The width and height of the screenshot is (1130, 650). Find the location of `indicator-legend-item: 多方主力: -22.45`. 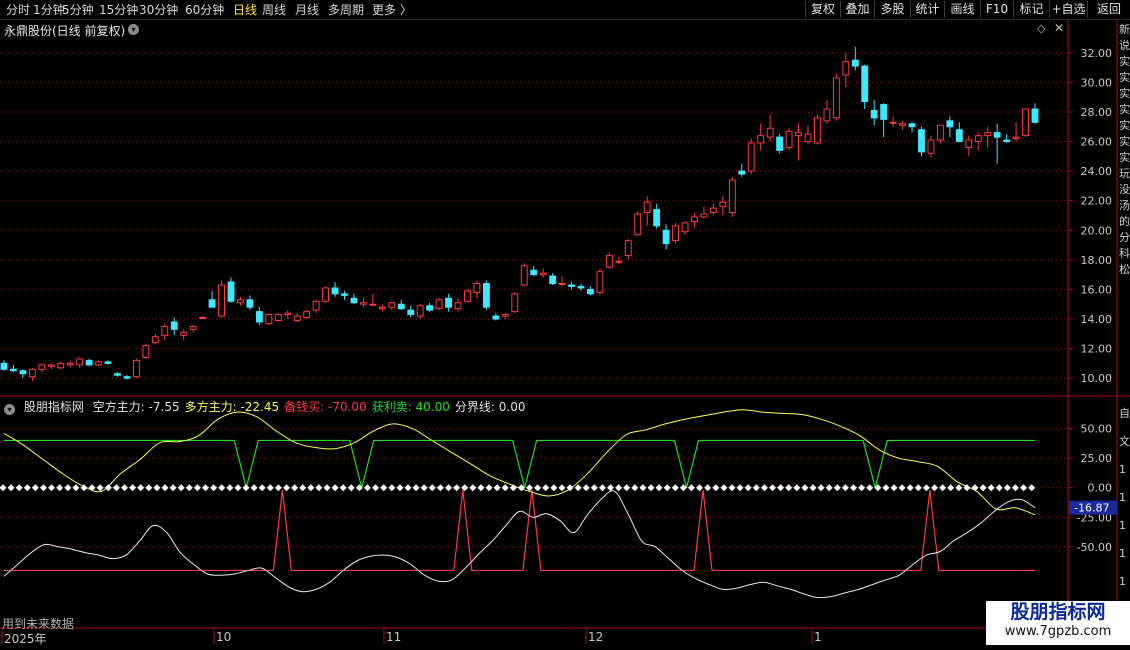

indicator-legend-item: 多方主力: -22.45 is located at coordinates (232, 407).